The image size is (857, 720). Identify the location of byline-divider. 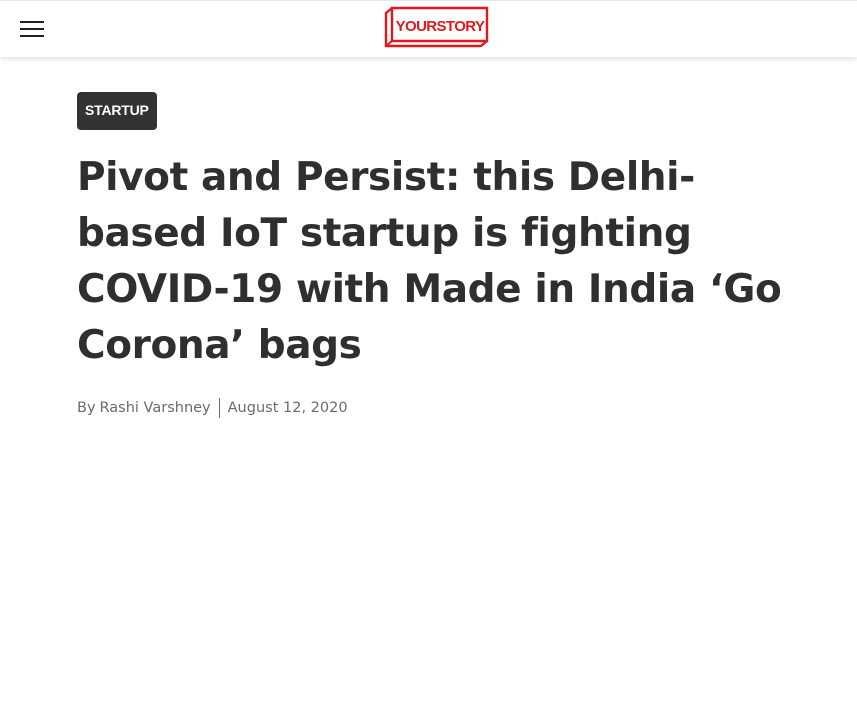
(219, 408).